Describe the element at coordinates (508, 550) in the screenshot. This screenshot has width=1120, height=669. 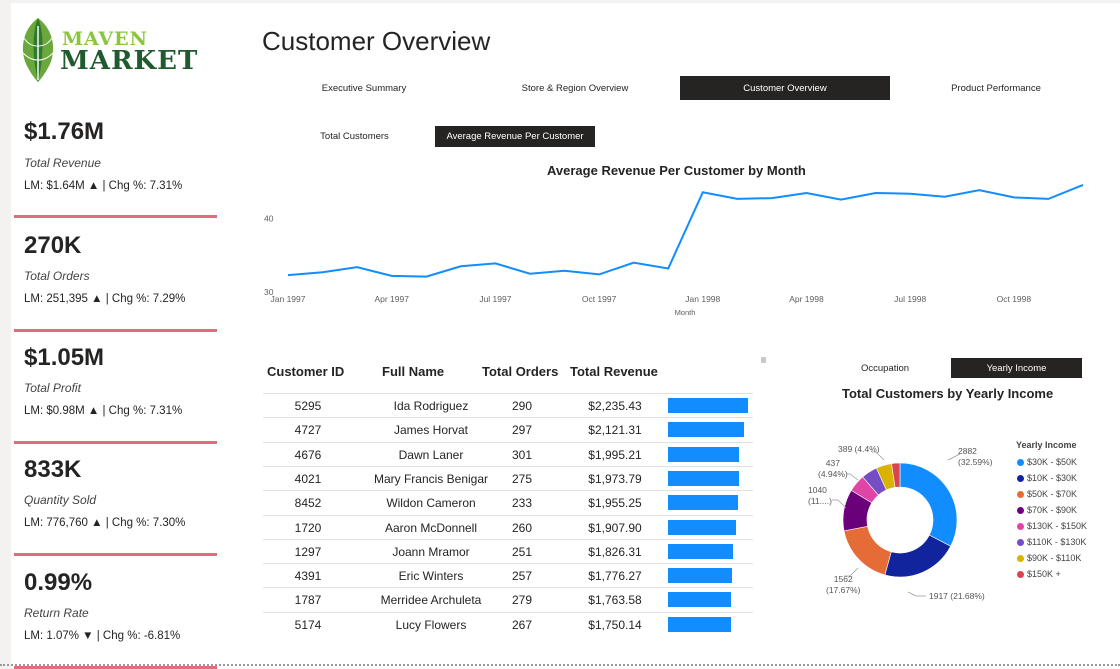
I see `table-row: 1297 Joann Mramor 251 $1,826.31` at that location.